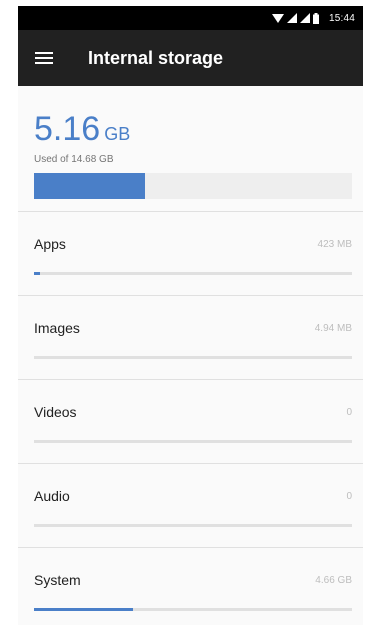 Image resolution: width=368 pixels, height=625 pixels. Describe the element at coordinates (190, 506) in the screenshot. I see `storage-category-audio: Audio 0` at that location.